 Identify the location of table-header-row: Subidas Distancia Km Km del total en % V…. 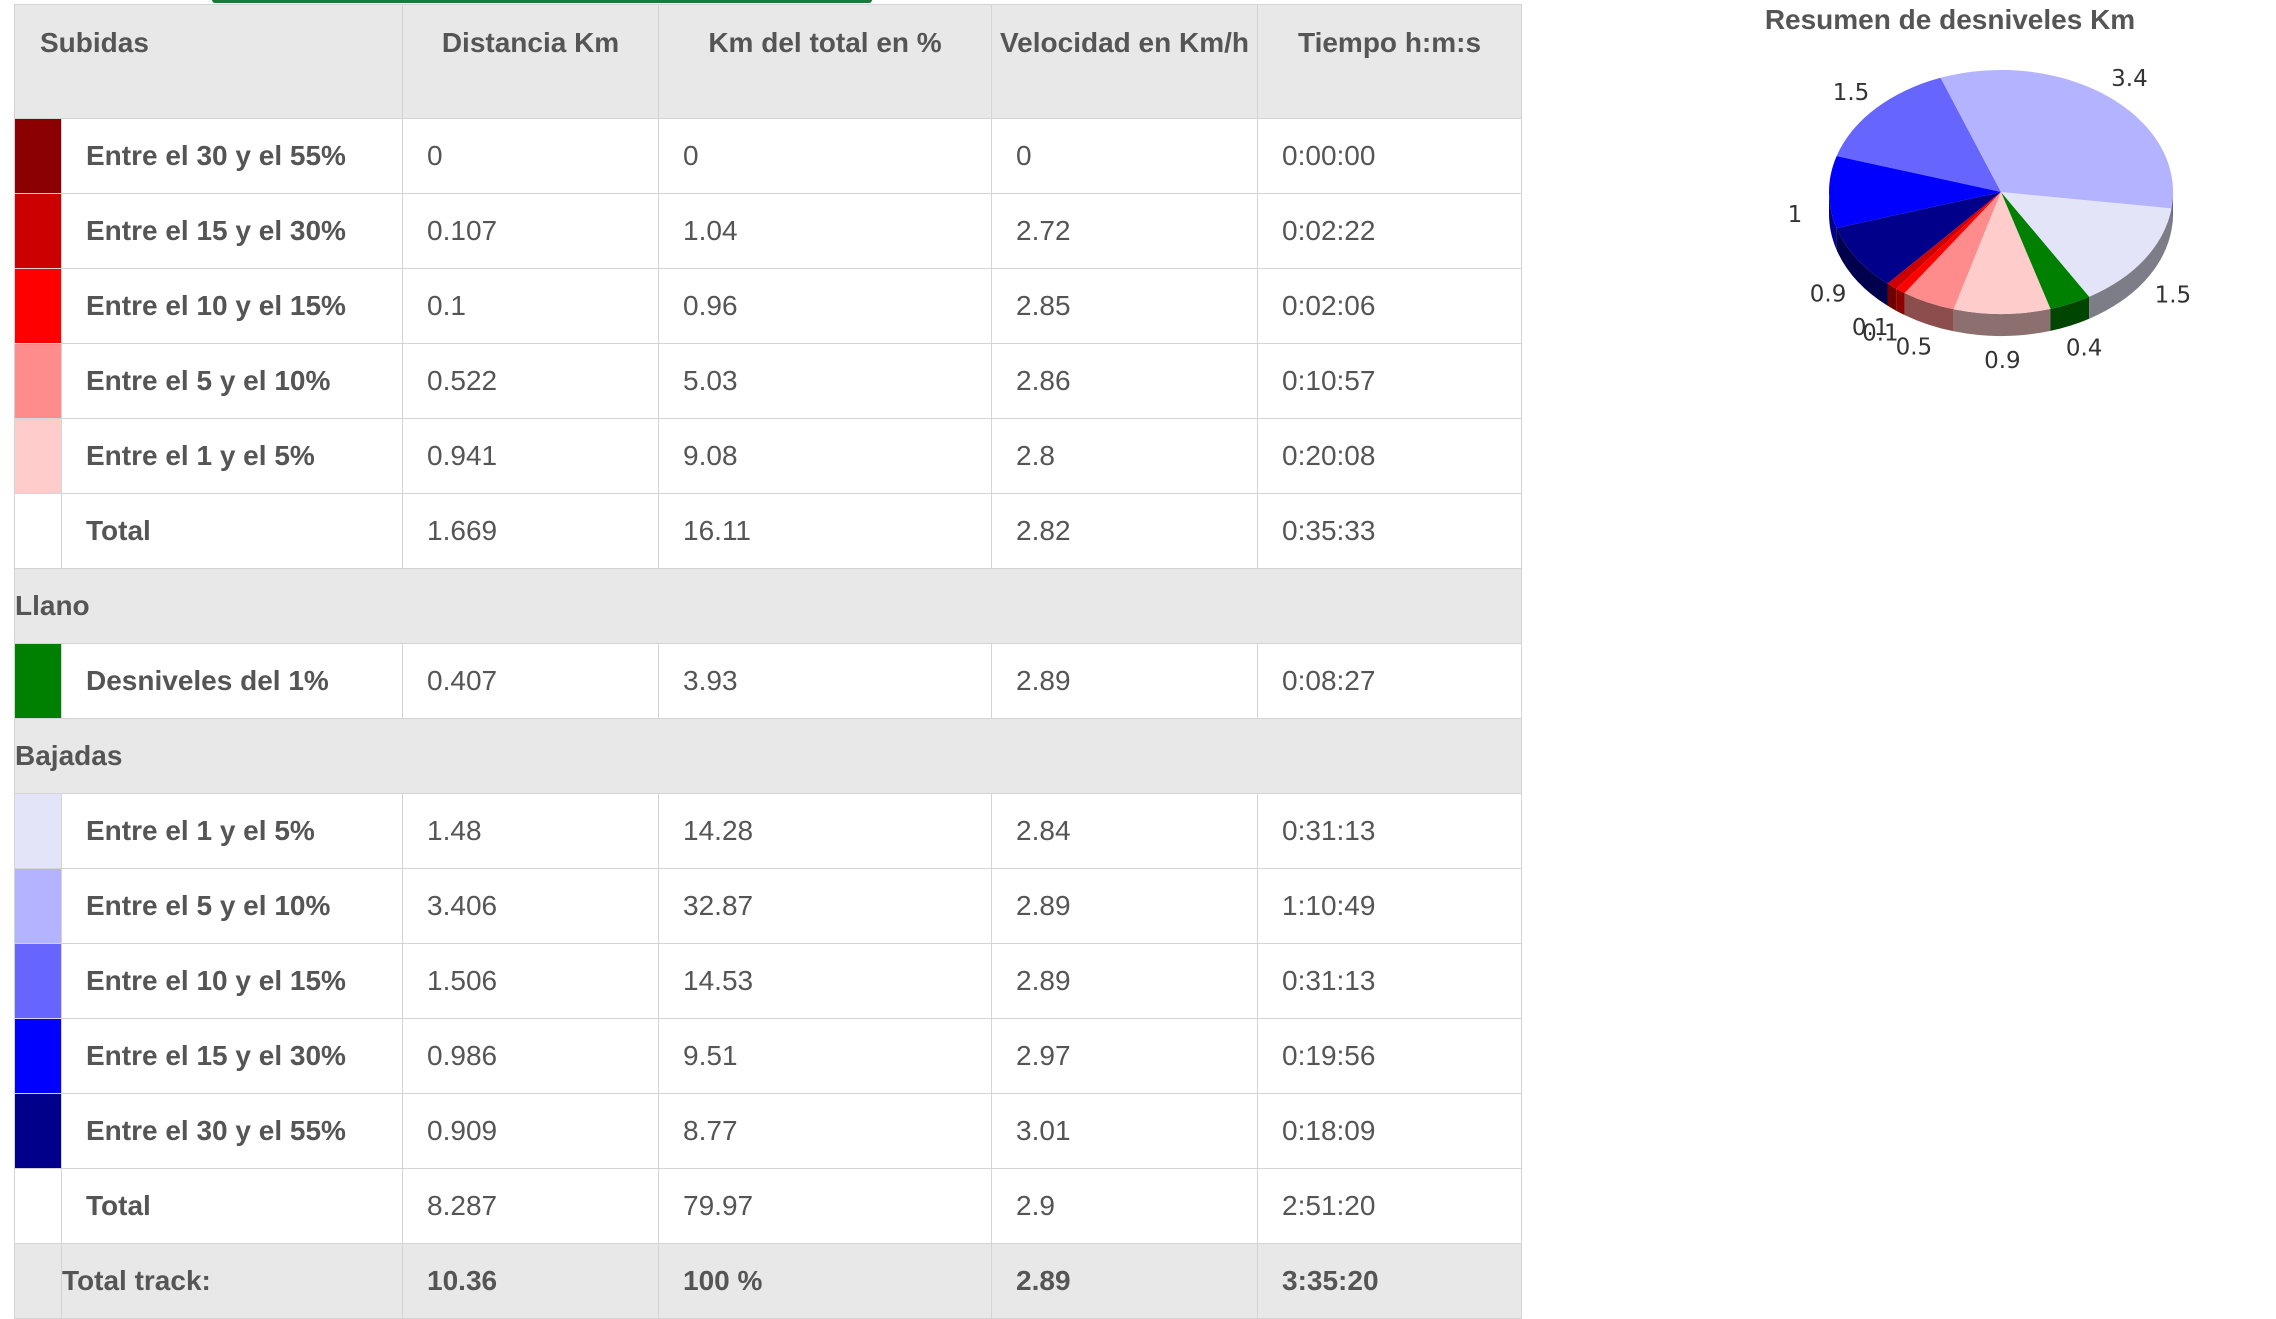
(768, 61).